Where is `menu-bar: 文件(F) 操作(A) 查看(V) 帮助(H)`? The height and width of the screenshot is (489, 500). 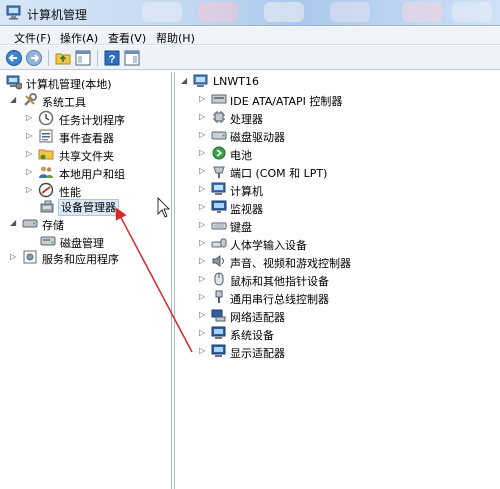 menu-bar: 文件(F) 操作(A) 查看(V) 帮助(H) is located at coordinates (250, 36).